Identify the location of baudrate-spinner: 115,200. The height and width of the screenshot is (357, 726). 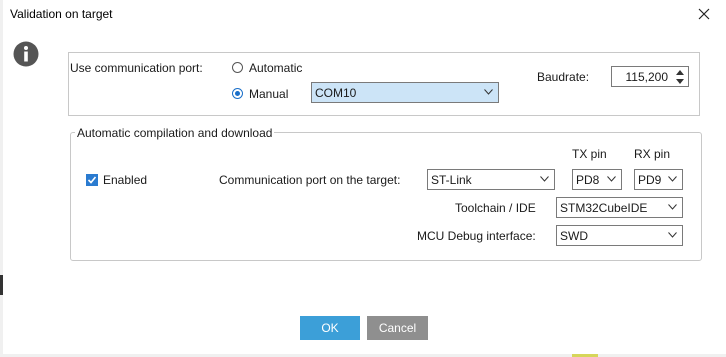
(650, 76).